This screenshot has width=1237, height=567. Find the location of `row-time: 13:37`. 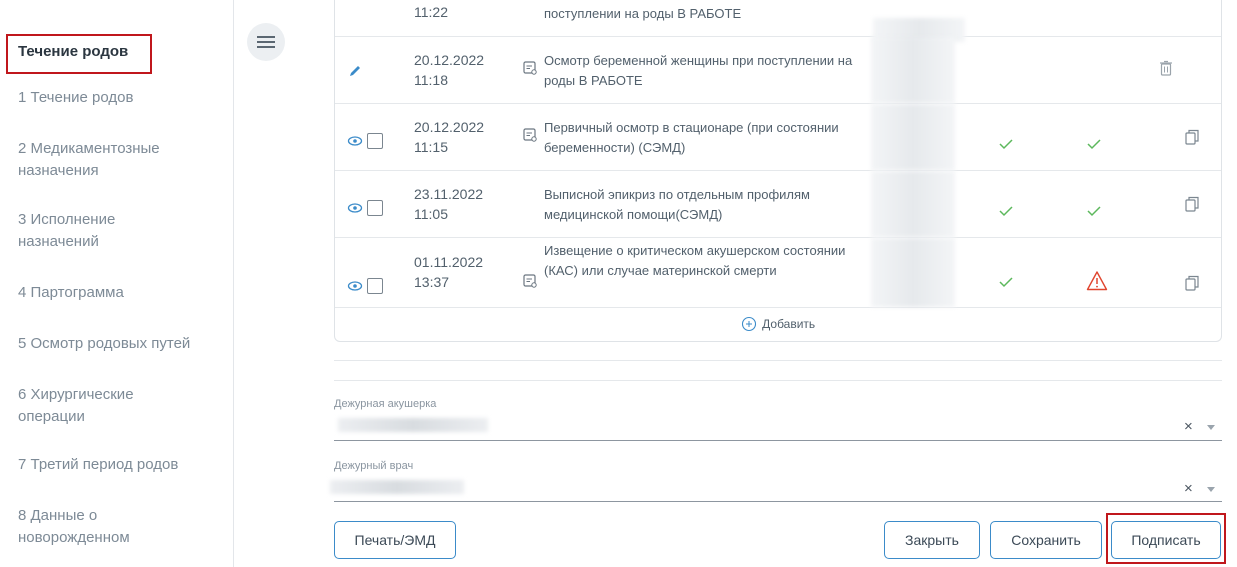

row-time: 13:37 is located at coordinates (432, 282).